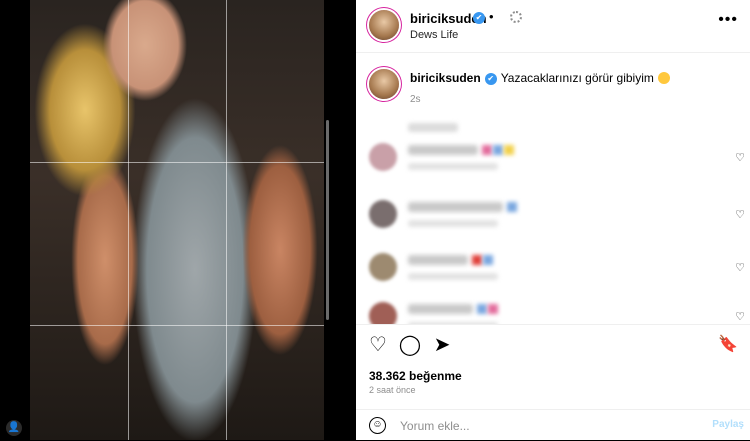 This screenshot has height=441, width=750. I want to click on laughing-face-emoji-icon, so click(663, 78).